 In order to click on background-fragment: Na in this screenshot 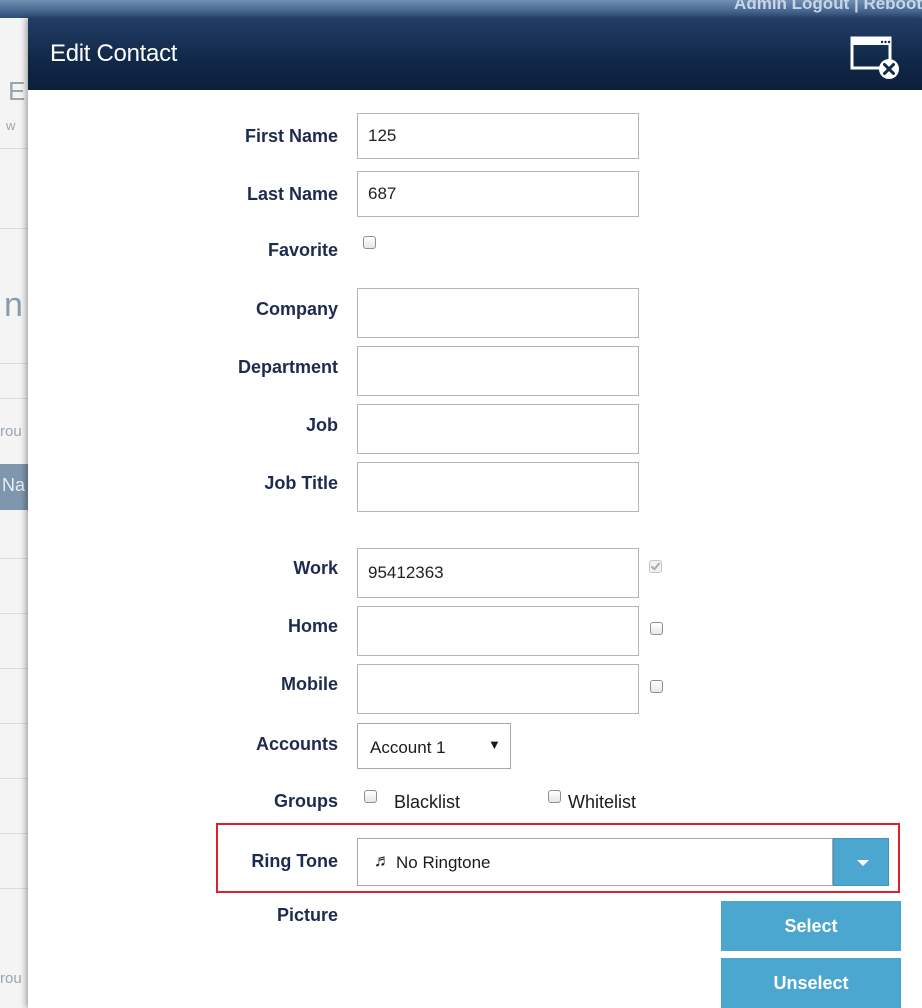, I will do `click(14, 485)`.